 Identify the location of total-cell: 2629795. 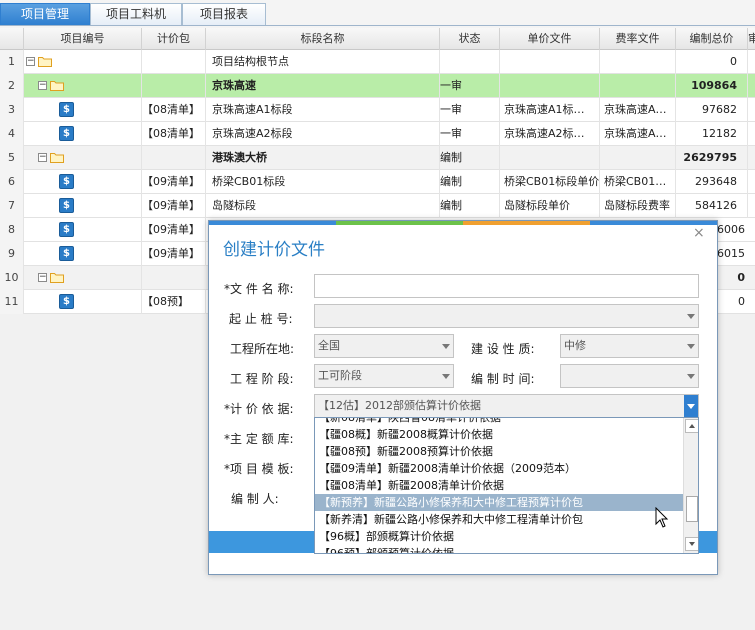
(712, 158).